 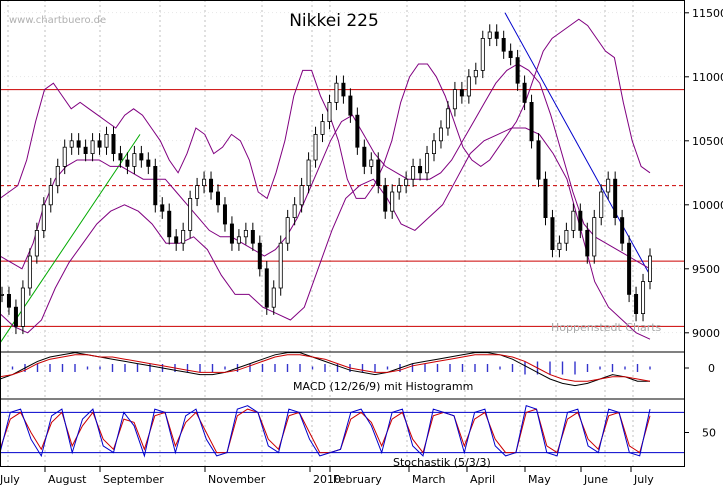 What do you see at coordinates (442, 462) in the screenshot?
I see `stochastic-label: Stochastik (5/3/3)` at bounding box center [442, 462].